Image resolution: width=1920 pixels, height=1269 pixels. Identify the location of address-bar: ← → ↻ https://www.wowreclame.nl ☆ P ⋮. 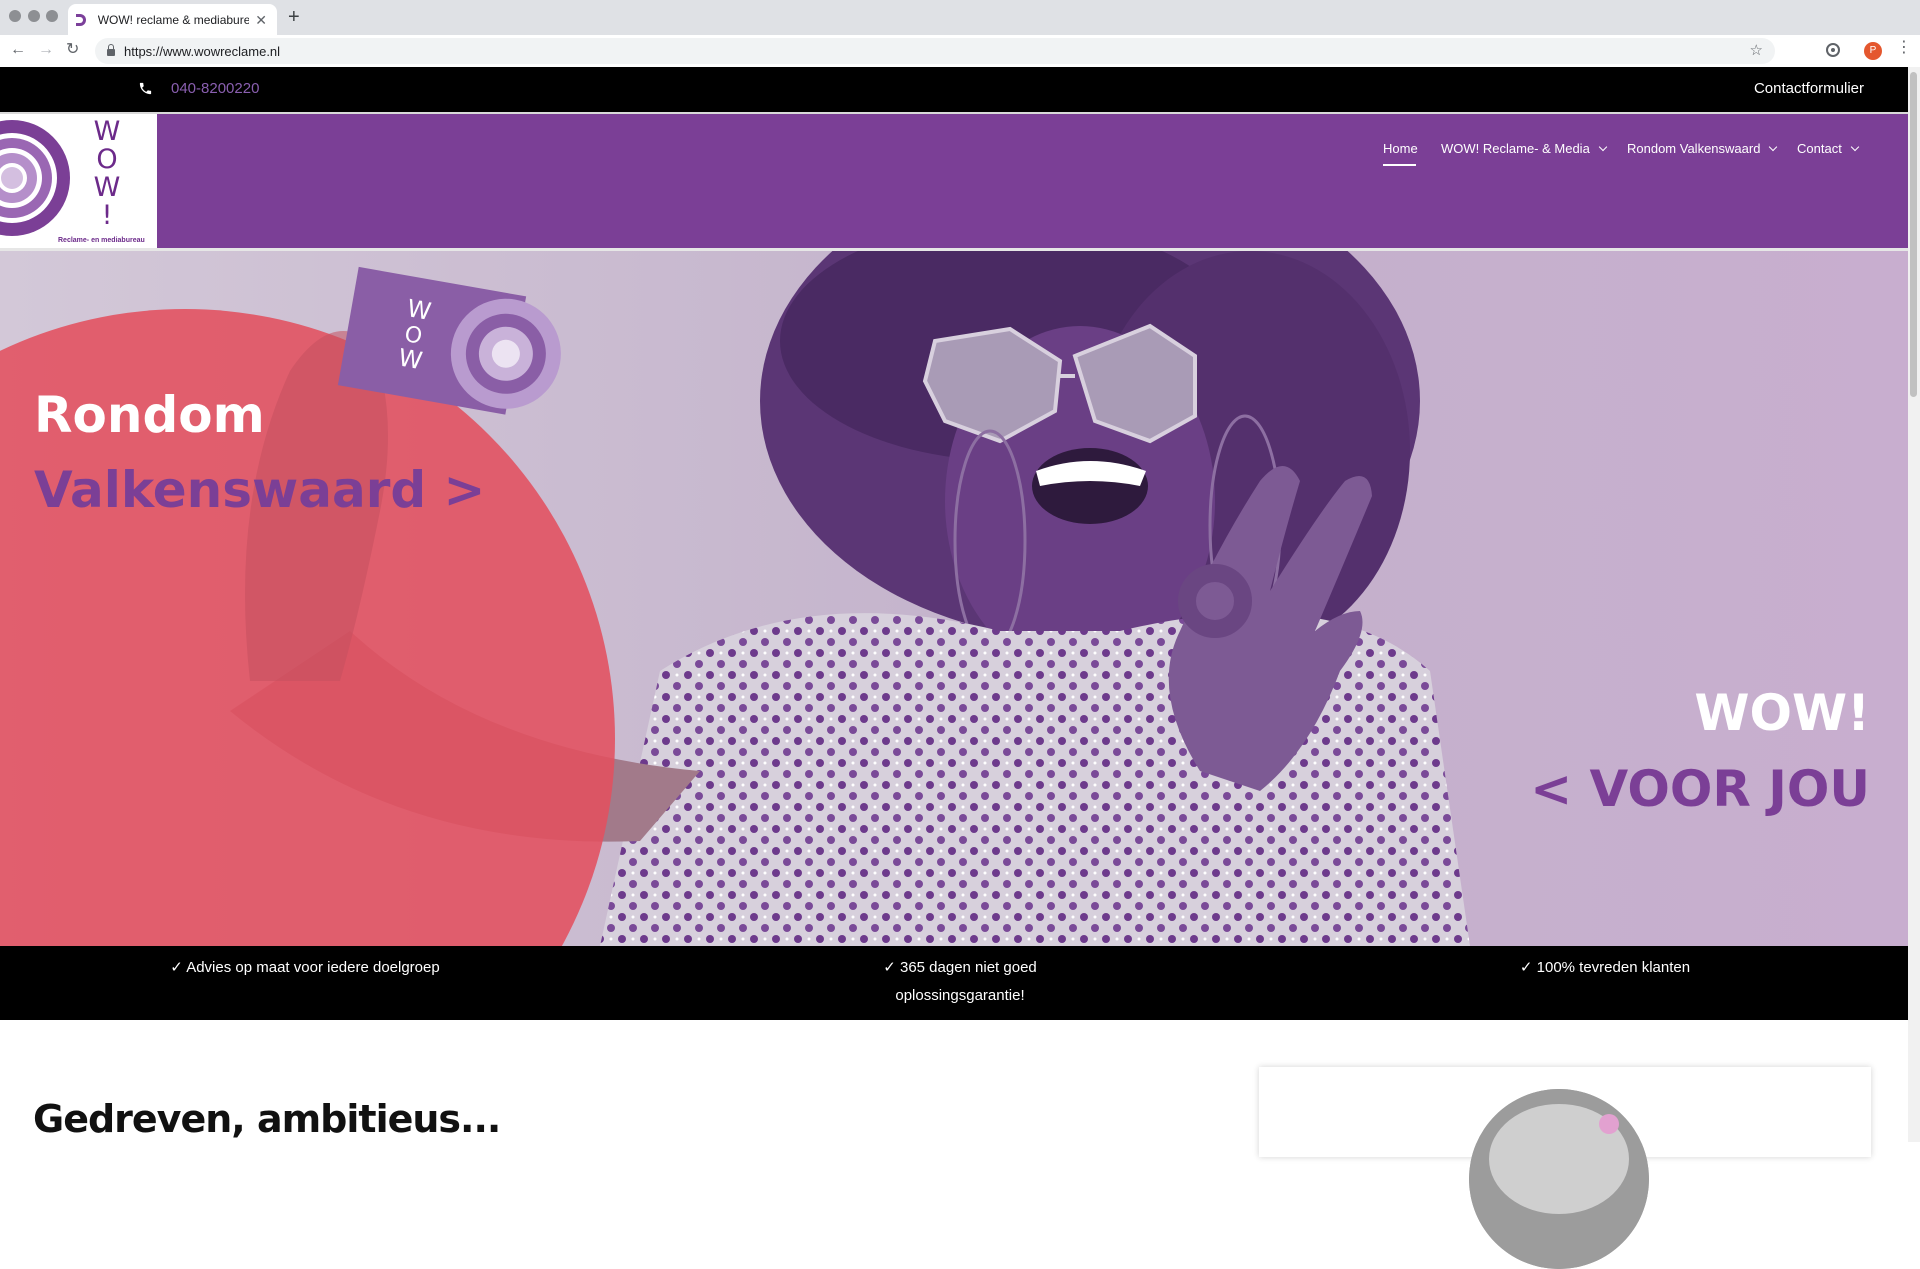
(960, 51).